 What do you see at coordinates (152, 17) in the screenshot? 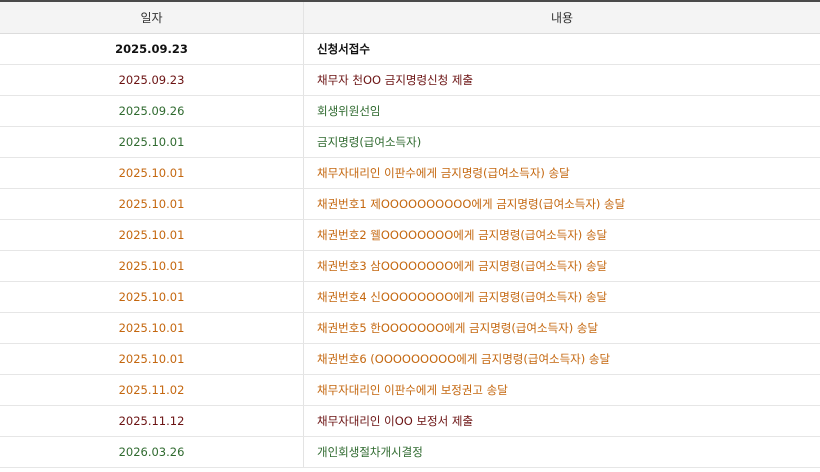
I see `date-column-header: 일자` at bounding box center [152, 17].